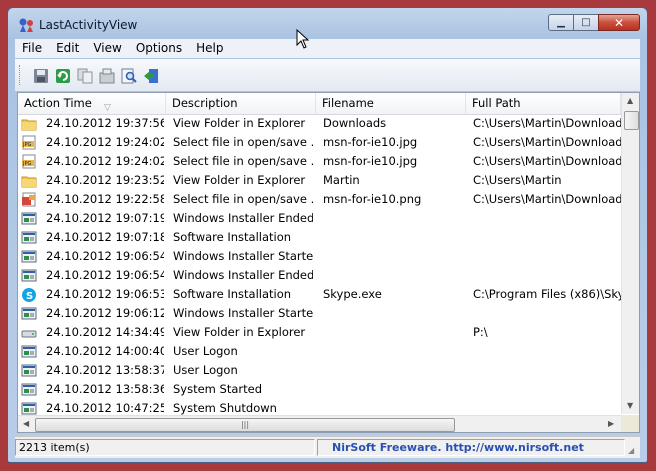  I want to click on table-row: 24.10.2012 13:58:36 System Started, so click(319, 389).